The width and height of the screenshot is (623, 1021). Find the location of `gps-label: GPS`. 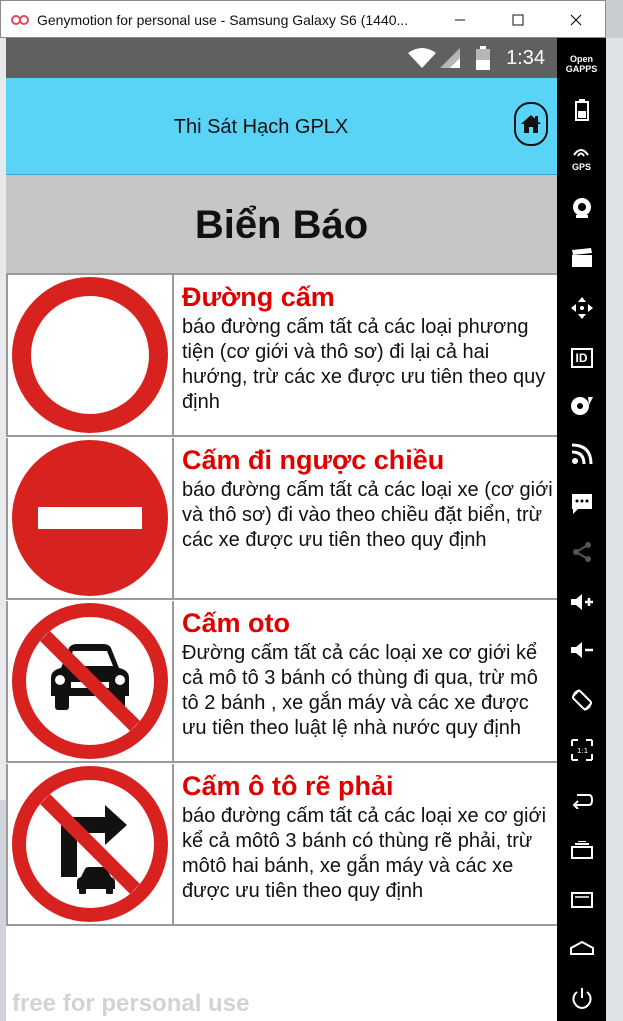

gps-label: GPS is located at coordinates (581, 167).